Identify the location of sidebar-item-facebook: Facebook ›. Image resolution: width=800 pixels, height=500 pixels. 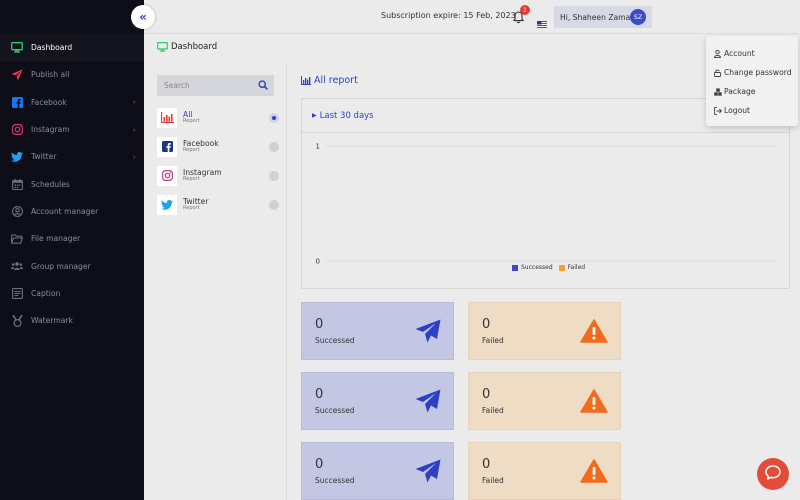
(72, 102).